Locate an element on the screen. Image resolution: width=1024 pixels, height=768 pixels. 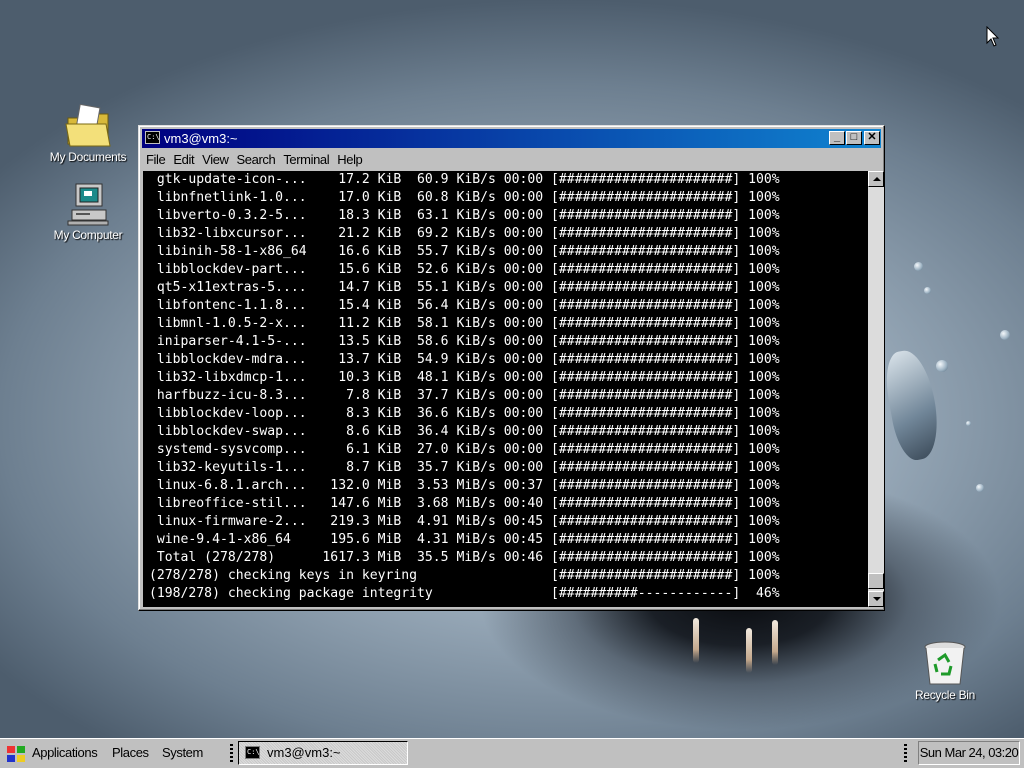
scroll-down-button is located at coordinates (876, 599).